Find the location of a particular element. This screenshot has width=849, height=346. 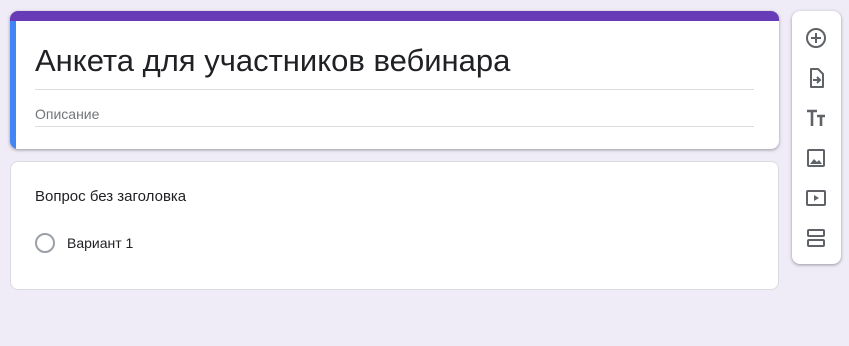

question-title: Вопрос без заголовка is located at coordinates (110, 196).